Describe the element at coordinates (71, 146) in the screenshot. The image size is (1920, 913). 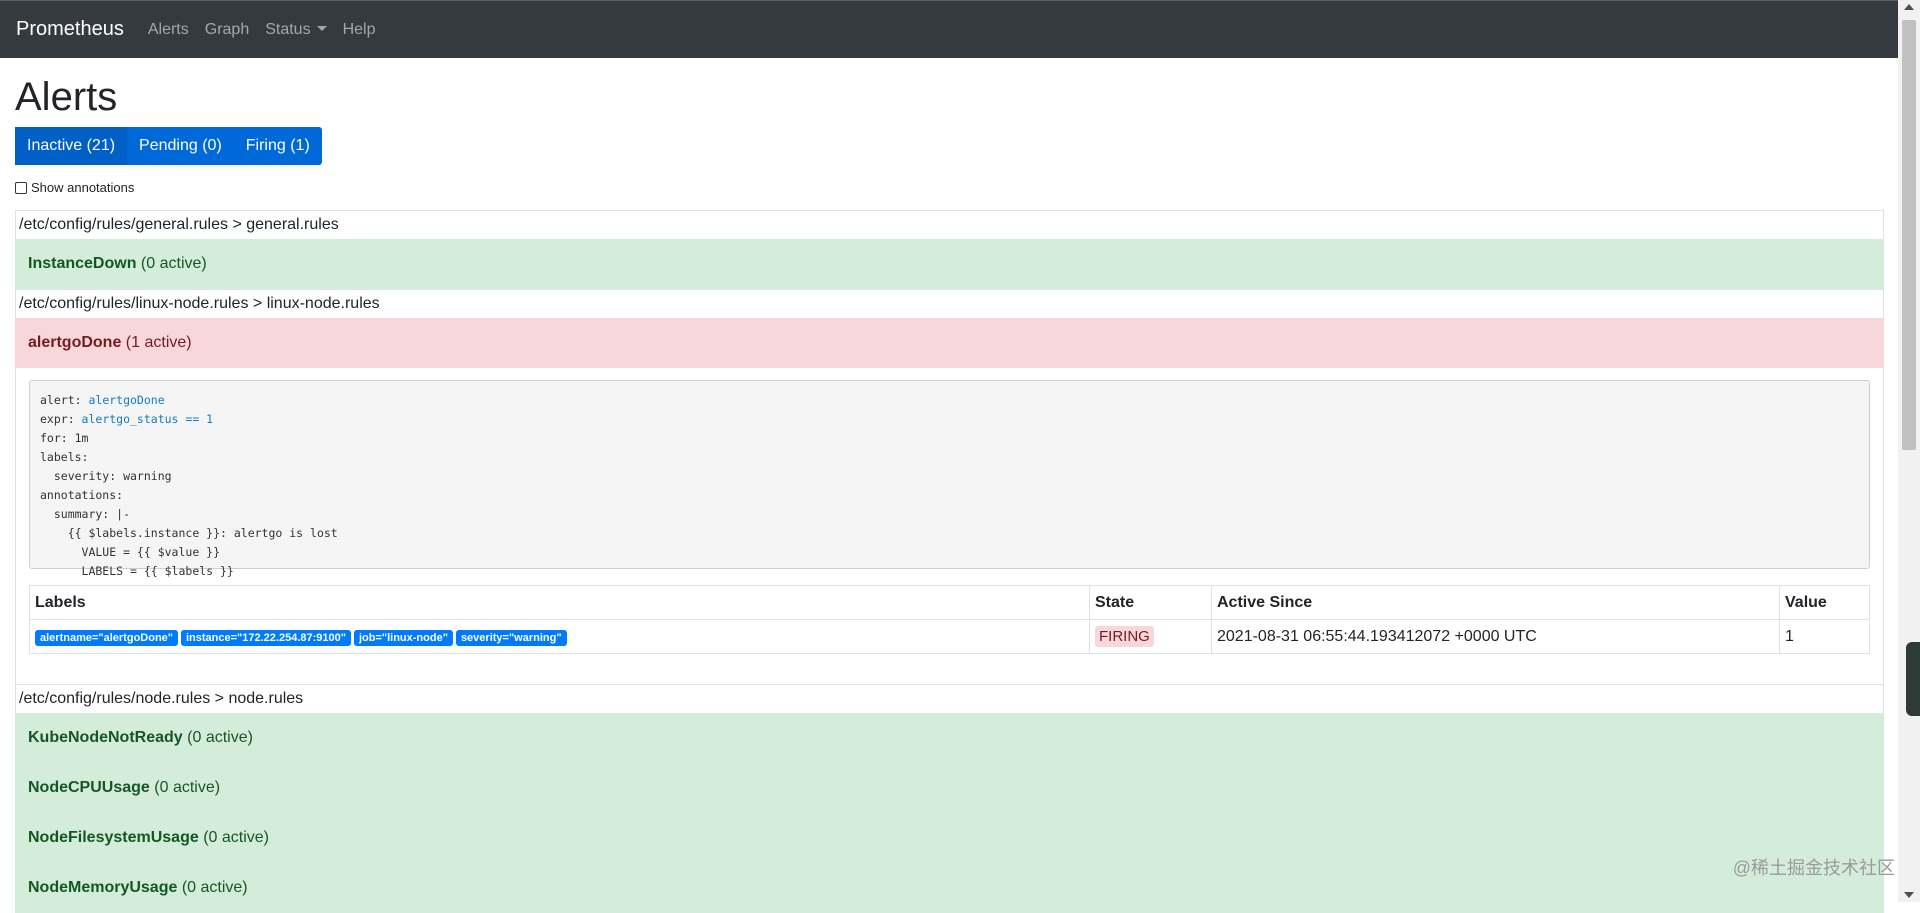
I see `filter-inactive-button: Inactive (21)` at that location.